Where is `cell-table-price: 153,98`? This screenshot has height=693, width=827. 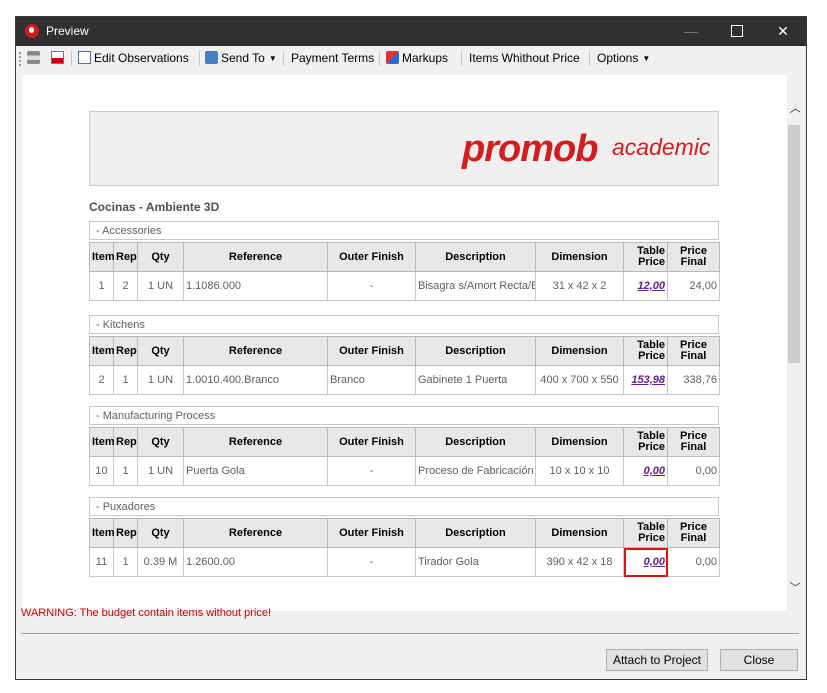 cell-table-price: 153,98 is located at coordinates (645, 380).